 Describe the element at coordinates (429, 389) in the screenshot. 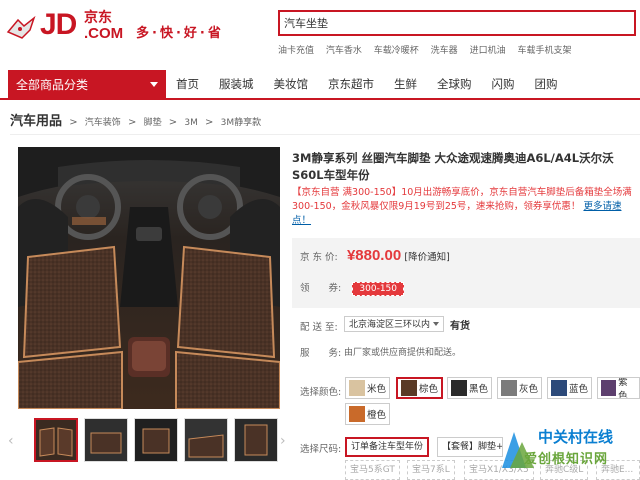

I see `color-option-label: 棕色` at that location.